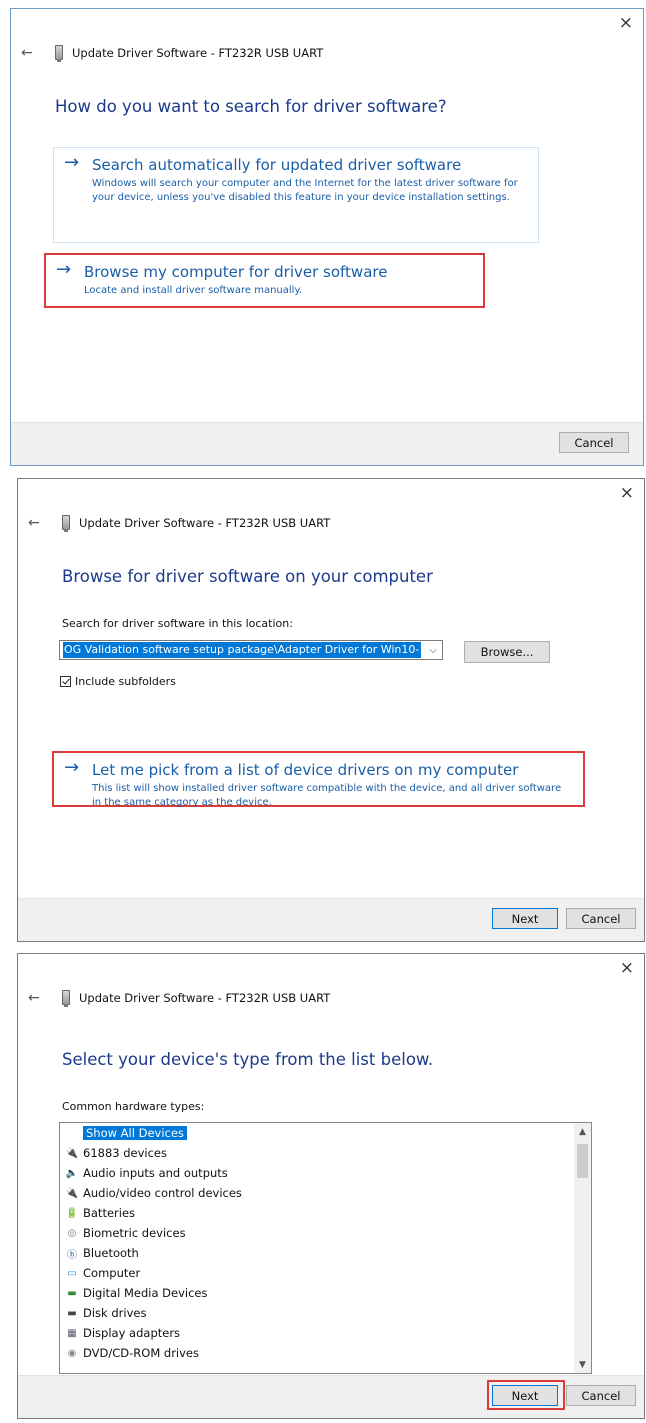 The width and height of the screenshot is (646, 1423). Describe the element at coordinates (325, 1193) in the screenshot. I see `list-item: 🔌 Audio/video control devices` at that location.